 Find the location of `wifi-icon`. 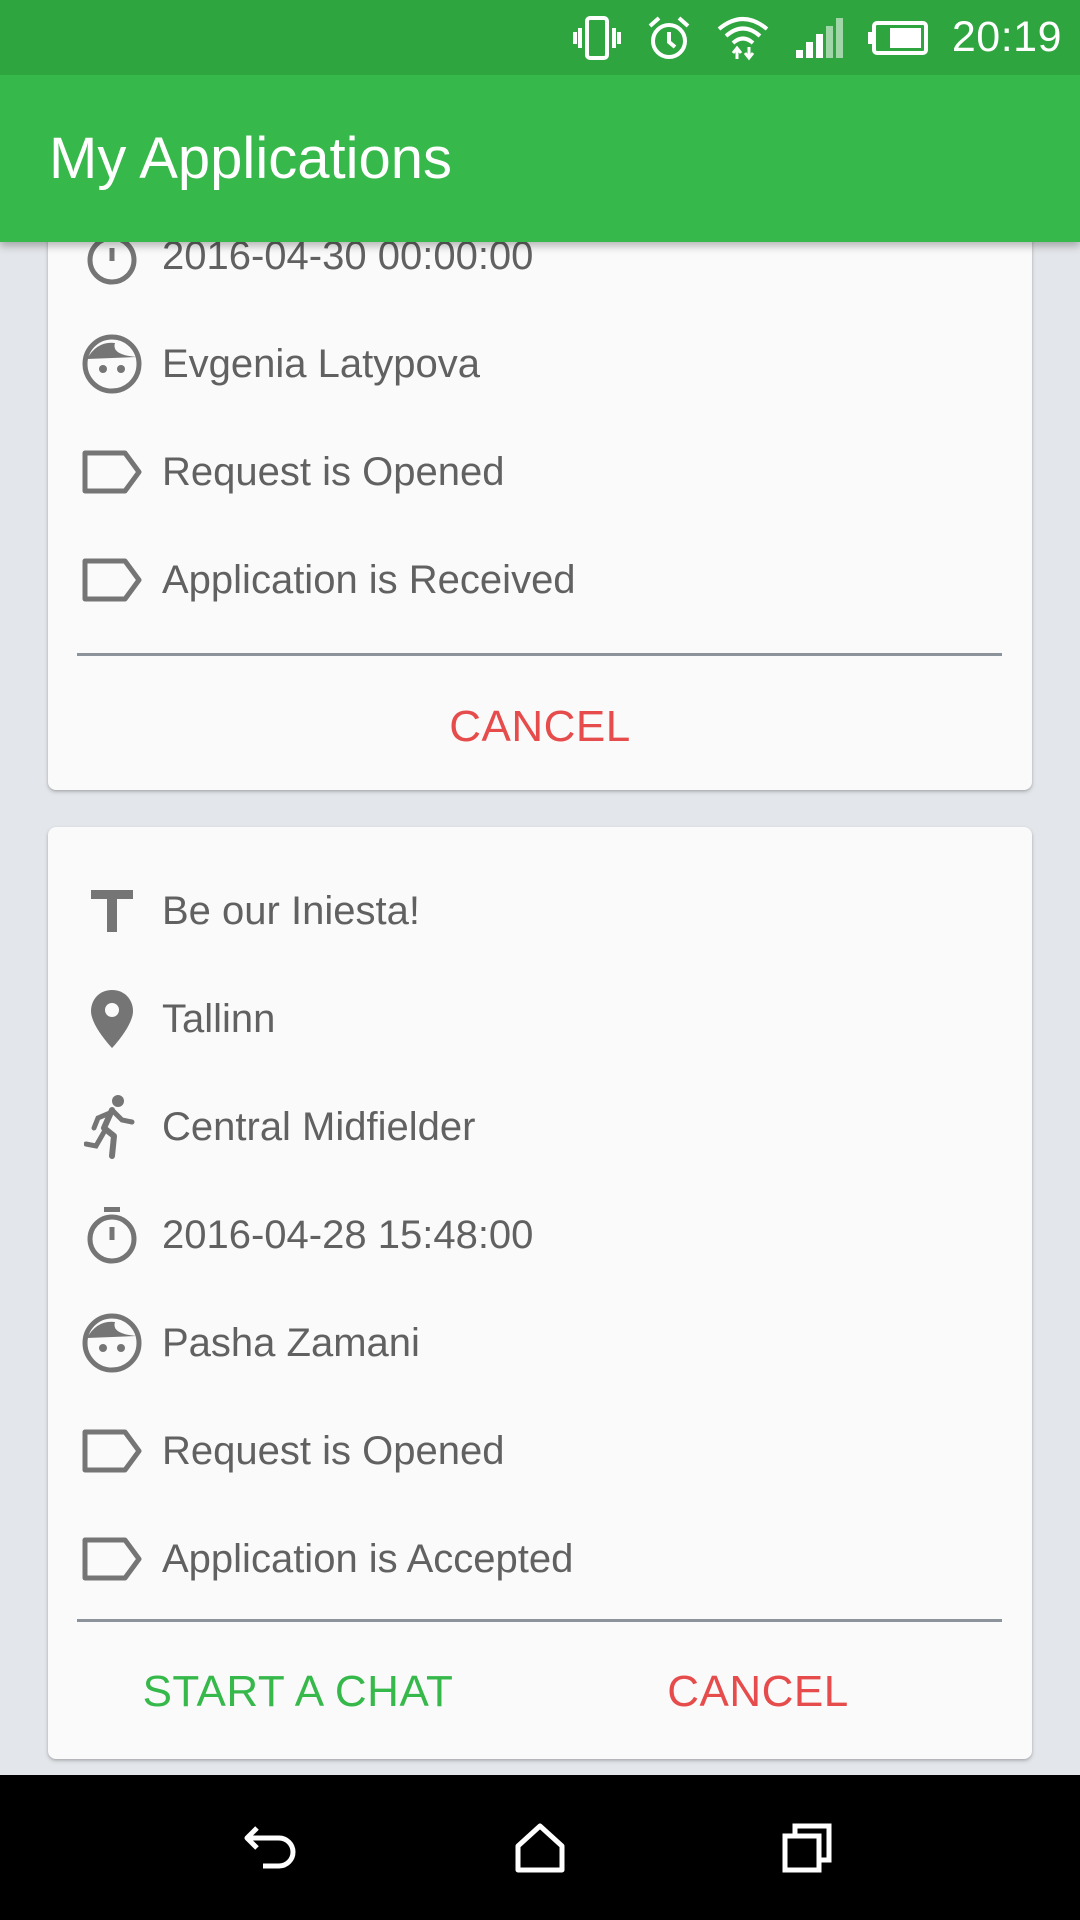

wifi-icon is located at coordinates (743, 38).